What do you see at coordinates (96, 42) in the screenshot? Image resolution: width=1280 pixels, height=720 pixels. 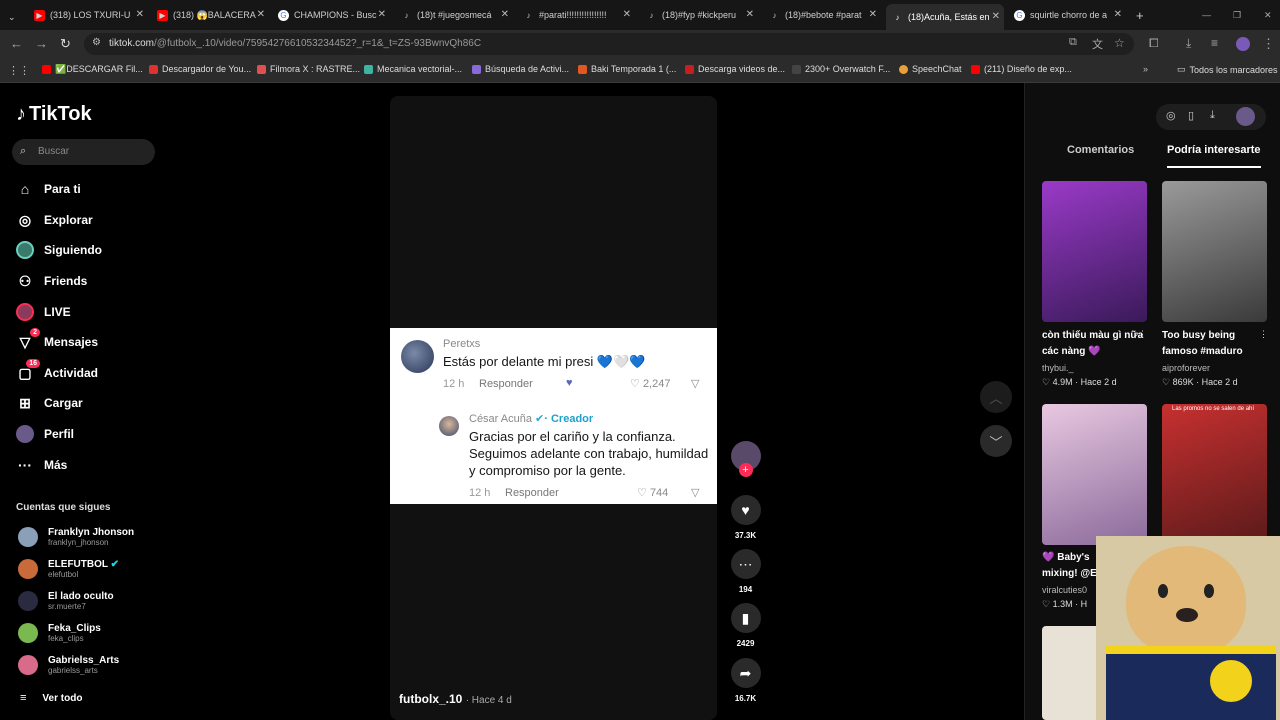 I see `site-info-icon: ⚙` at bounding box center [96, 42].